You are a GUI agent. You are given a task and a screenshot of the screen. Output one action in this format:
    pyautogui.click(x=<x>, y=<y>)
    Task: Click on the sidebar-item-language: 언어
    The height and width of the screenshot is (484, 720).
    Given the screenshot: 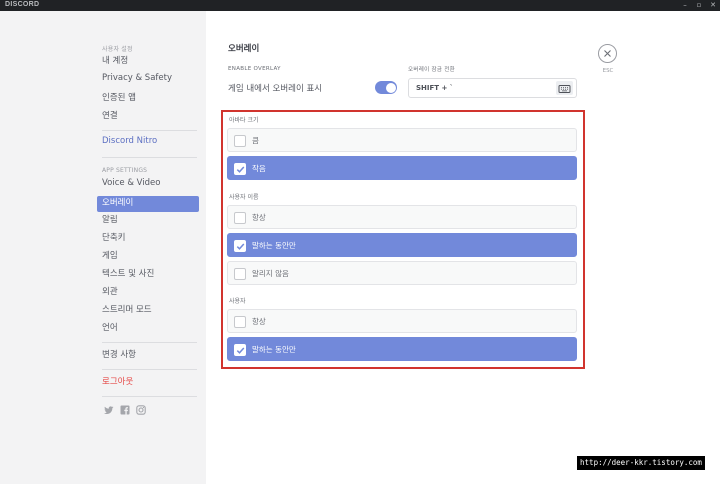 What is the action you would take?
    pyautogui.click(x=148, y=329)
    